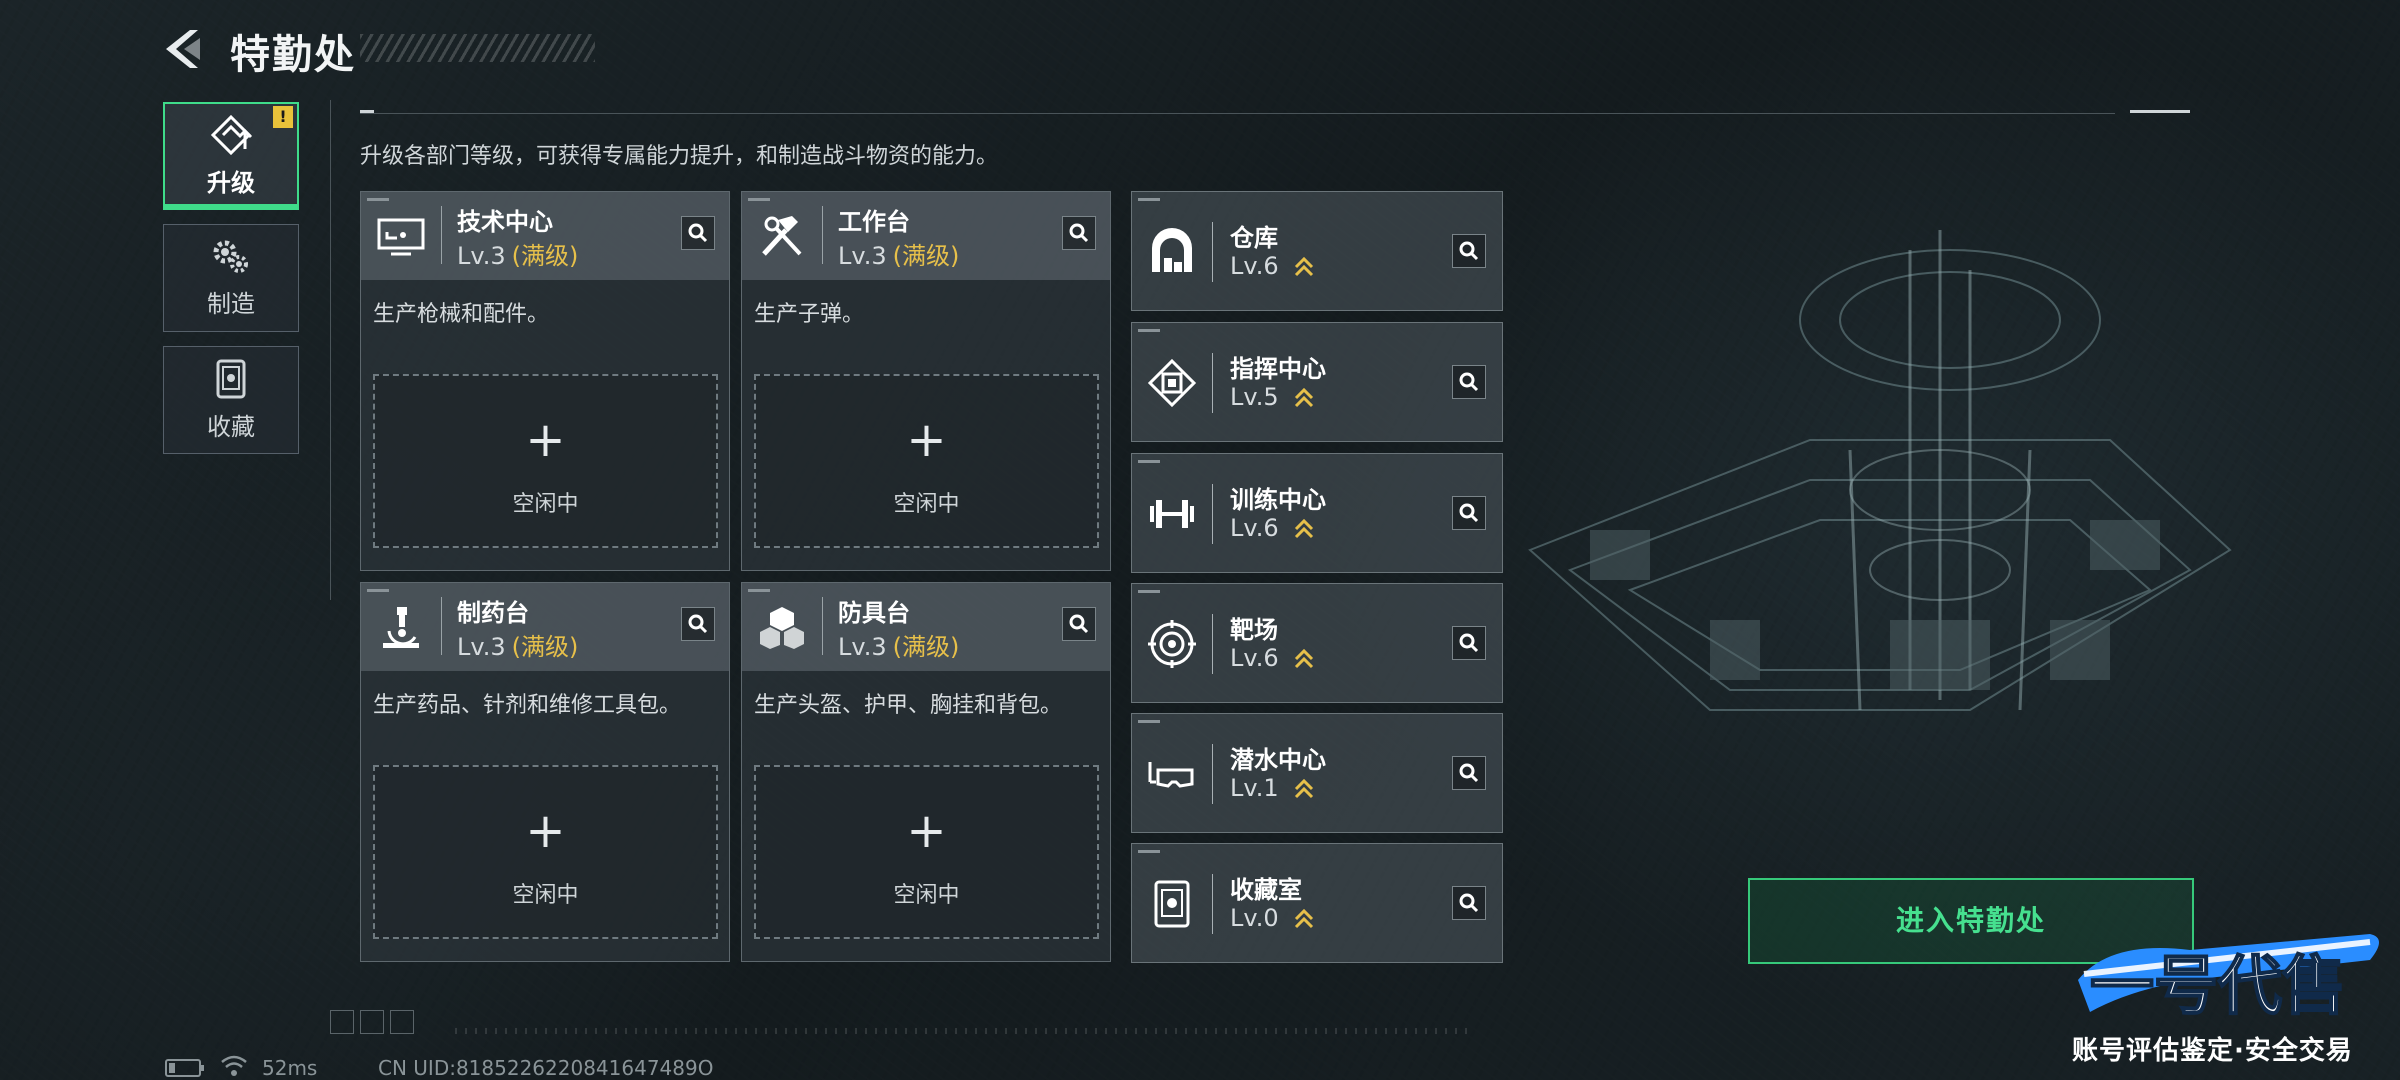  I want to click on facility-level: Lv.1, so click(1272, 788).